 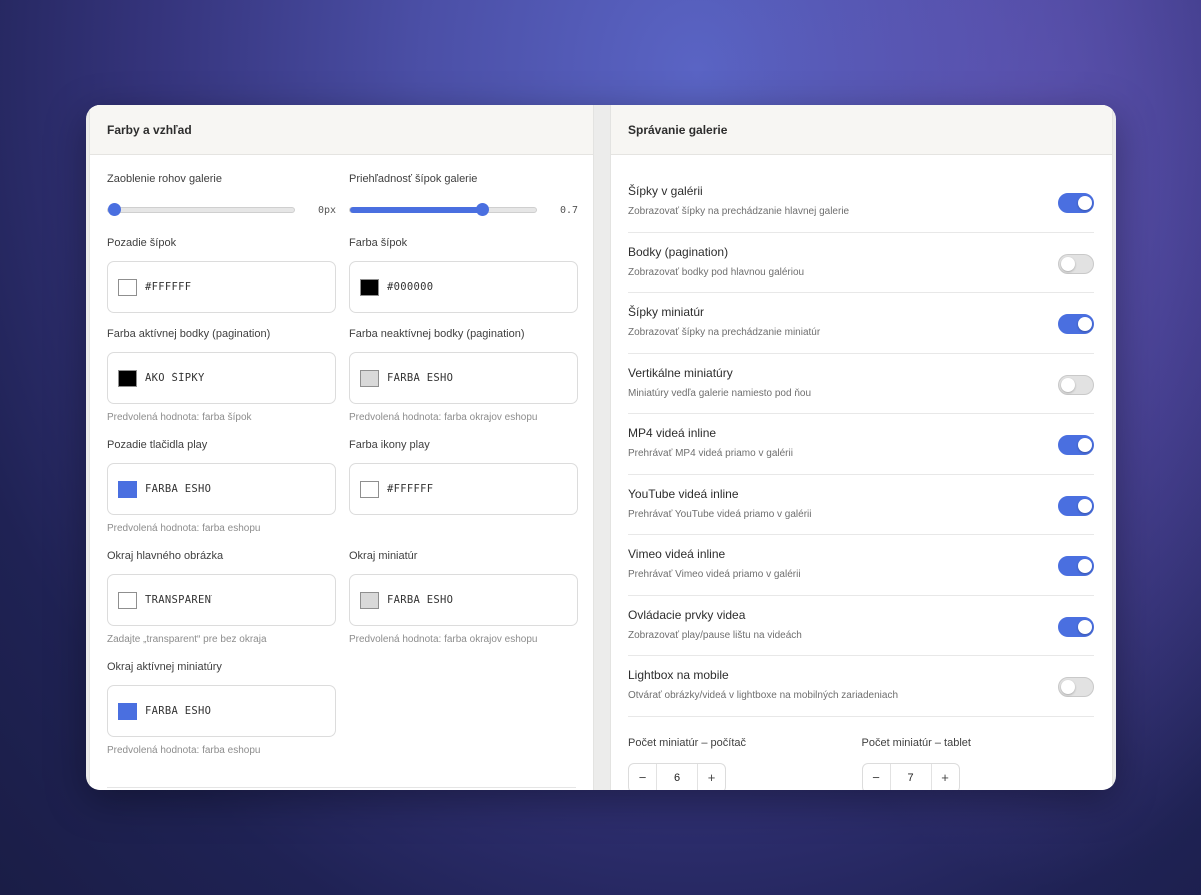 I want to click on toggle-desc: Zobrazovať bodky pod hlavnou galériou, so click(x=716, y=272).